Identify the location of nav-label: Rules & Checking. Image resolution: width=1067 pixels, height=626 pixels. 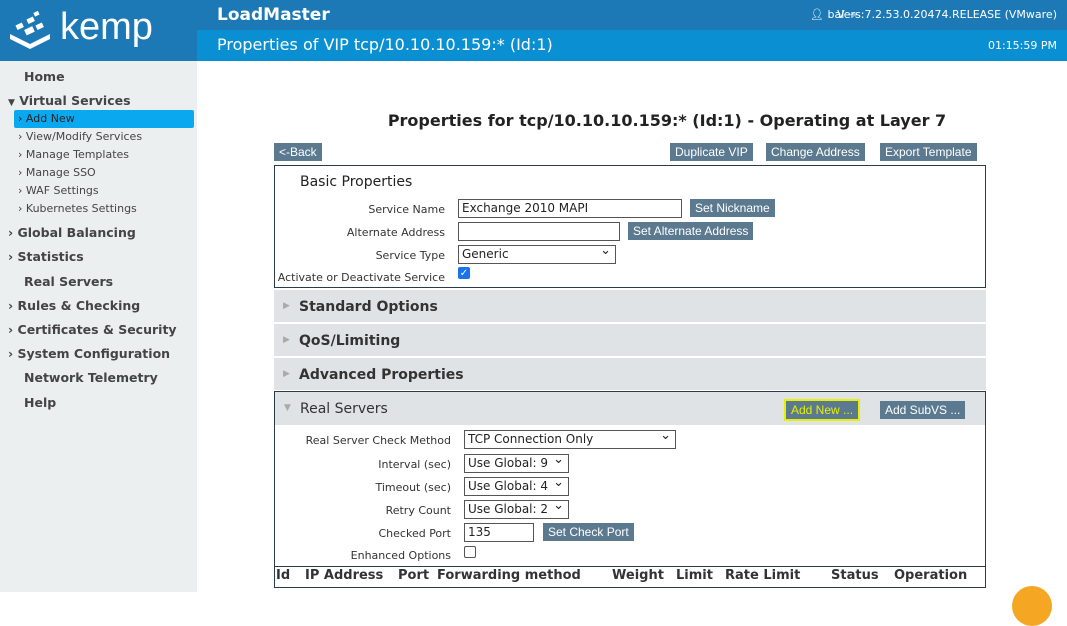
(79, 305).